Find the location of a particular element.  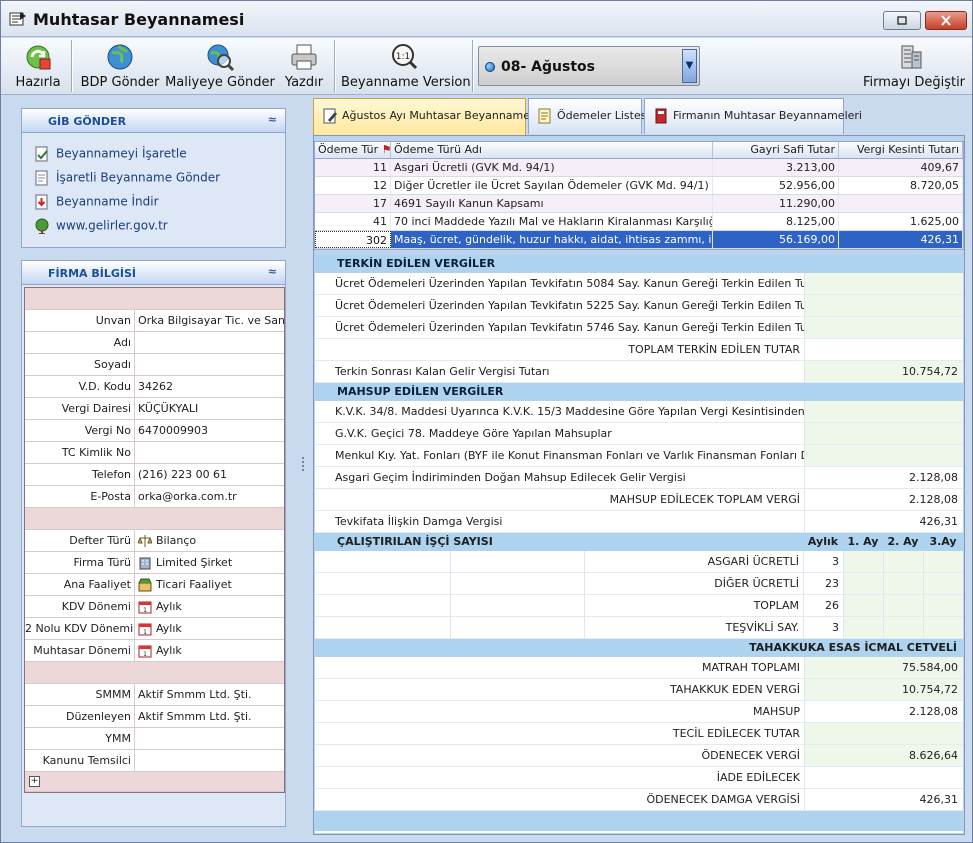

prop-row-ymm: YMM is located at coordinates (154, 739).